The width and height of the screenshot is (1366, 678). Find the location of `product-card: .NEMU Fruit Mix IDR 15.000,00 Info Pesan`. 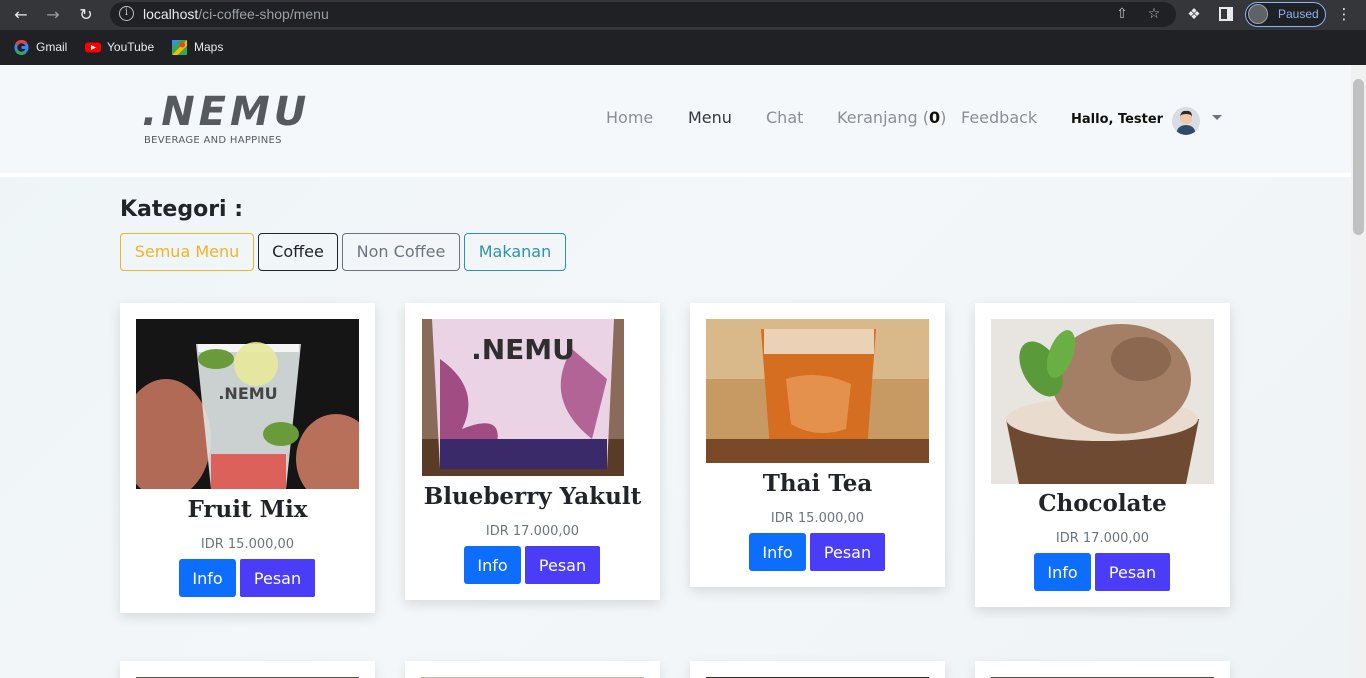

product-card: .NEMU Fruit Mix IDR 15.000,00 Info Pesan is located at coordinates (247, 458).